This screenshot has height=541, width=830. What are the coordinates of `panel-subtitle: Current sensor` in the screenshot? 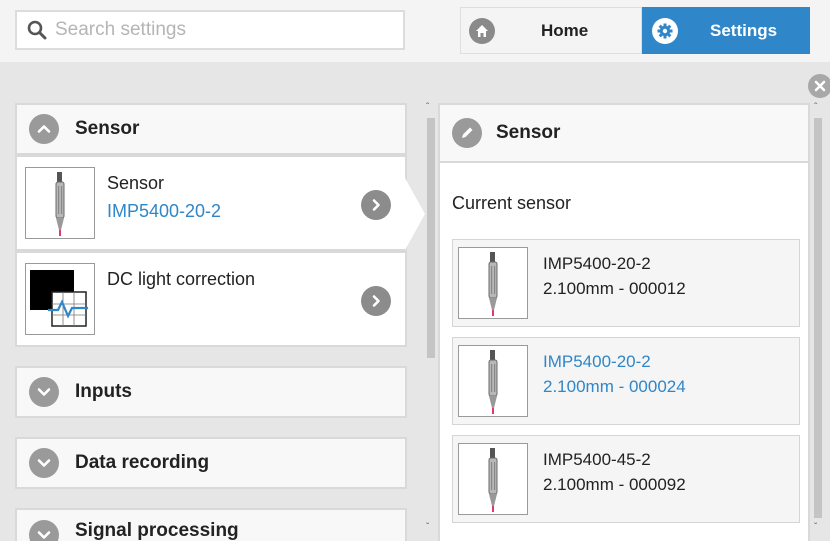 It's located at (512, 203).